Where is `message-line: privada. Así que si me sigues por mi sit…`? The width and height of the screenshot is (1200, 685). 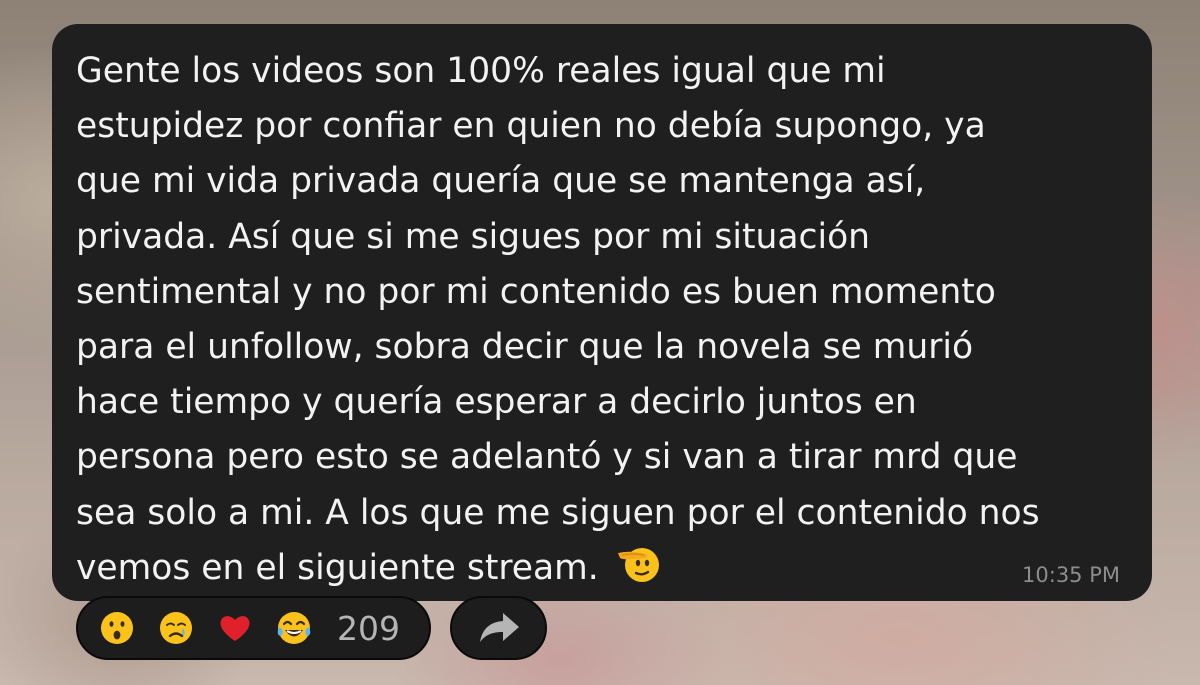
message-line: privada. Así que si me sigues por mi sit… is located at coordinates (473, 236).